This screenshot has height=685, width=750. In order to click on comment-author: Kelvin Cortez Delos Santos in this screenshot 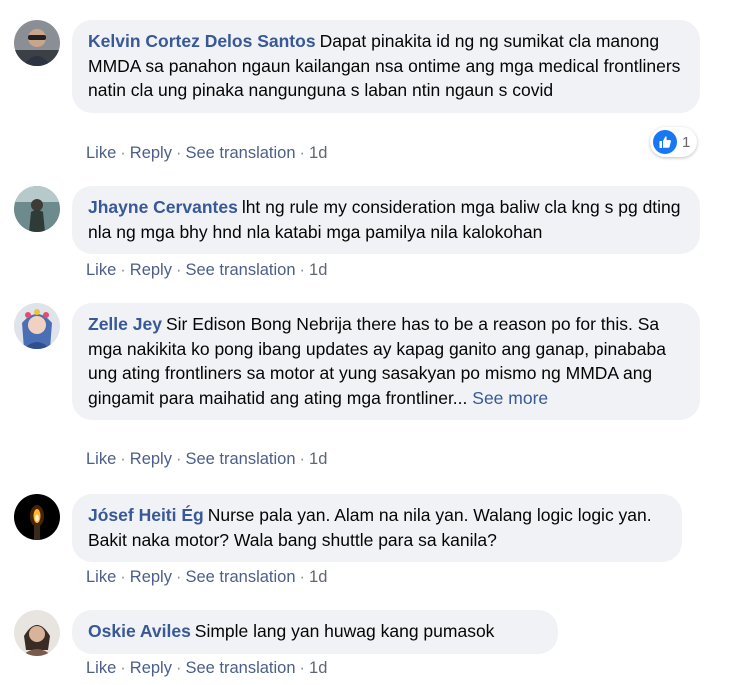, I will do `click(202, 41)`.